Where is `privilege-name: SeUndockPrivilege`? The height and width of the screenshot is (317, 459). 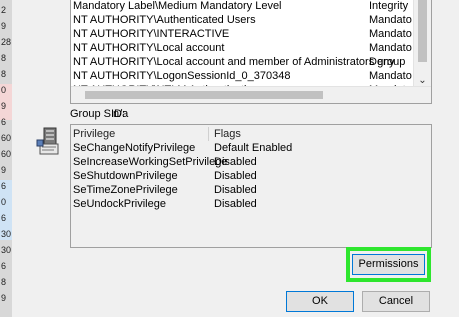 privilege-name: SeUndockPrivilege is located at coordinates (119, 204).